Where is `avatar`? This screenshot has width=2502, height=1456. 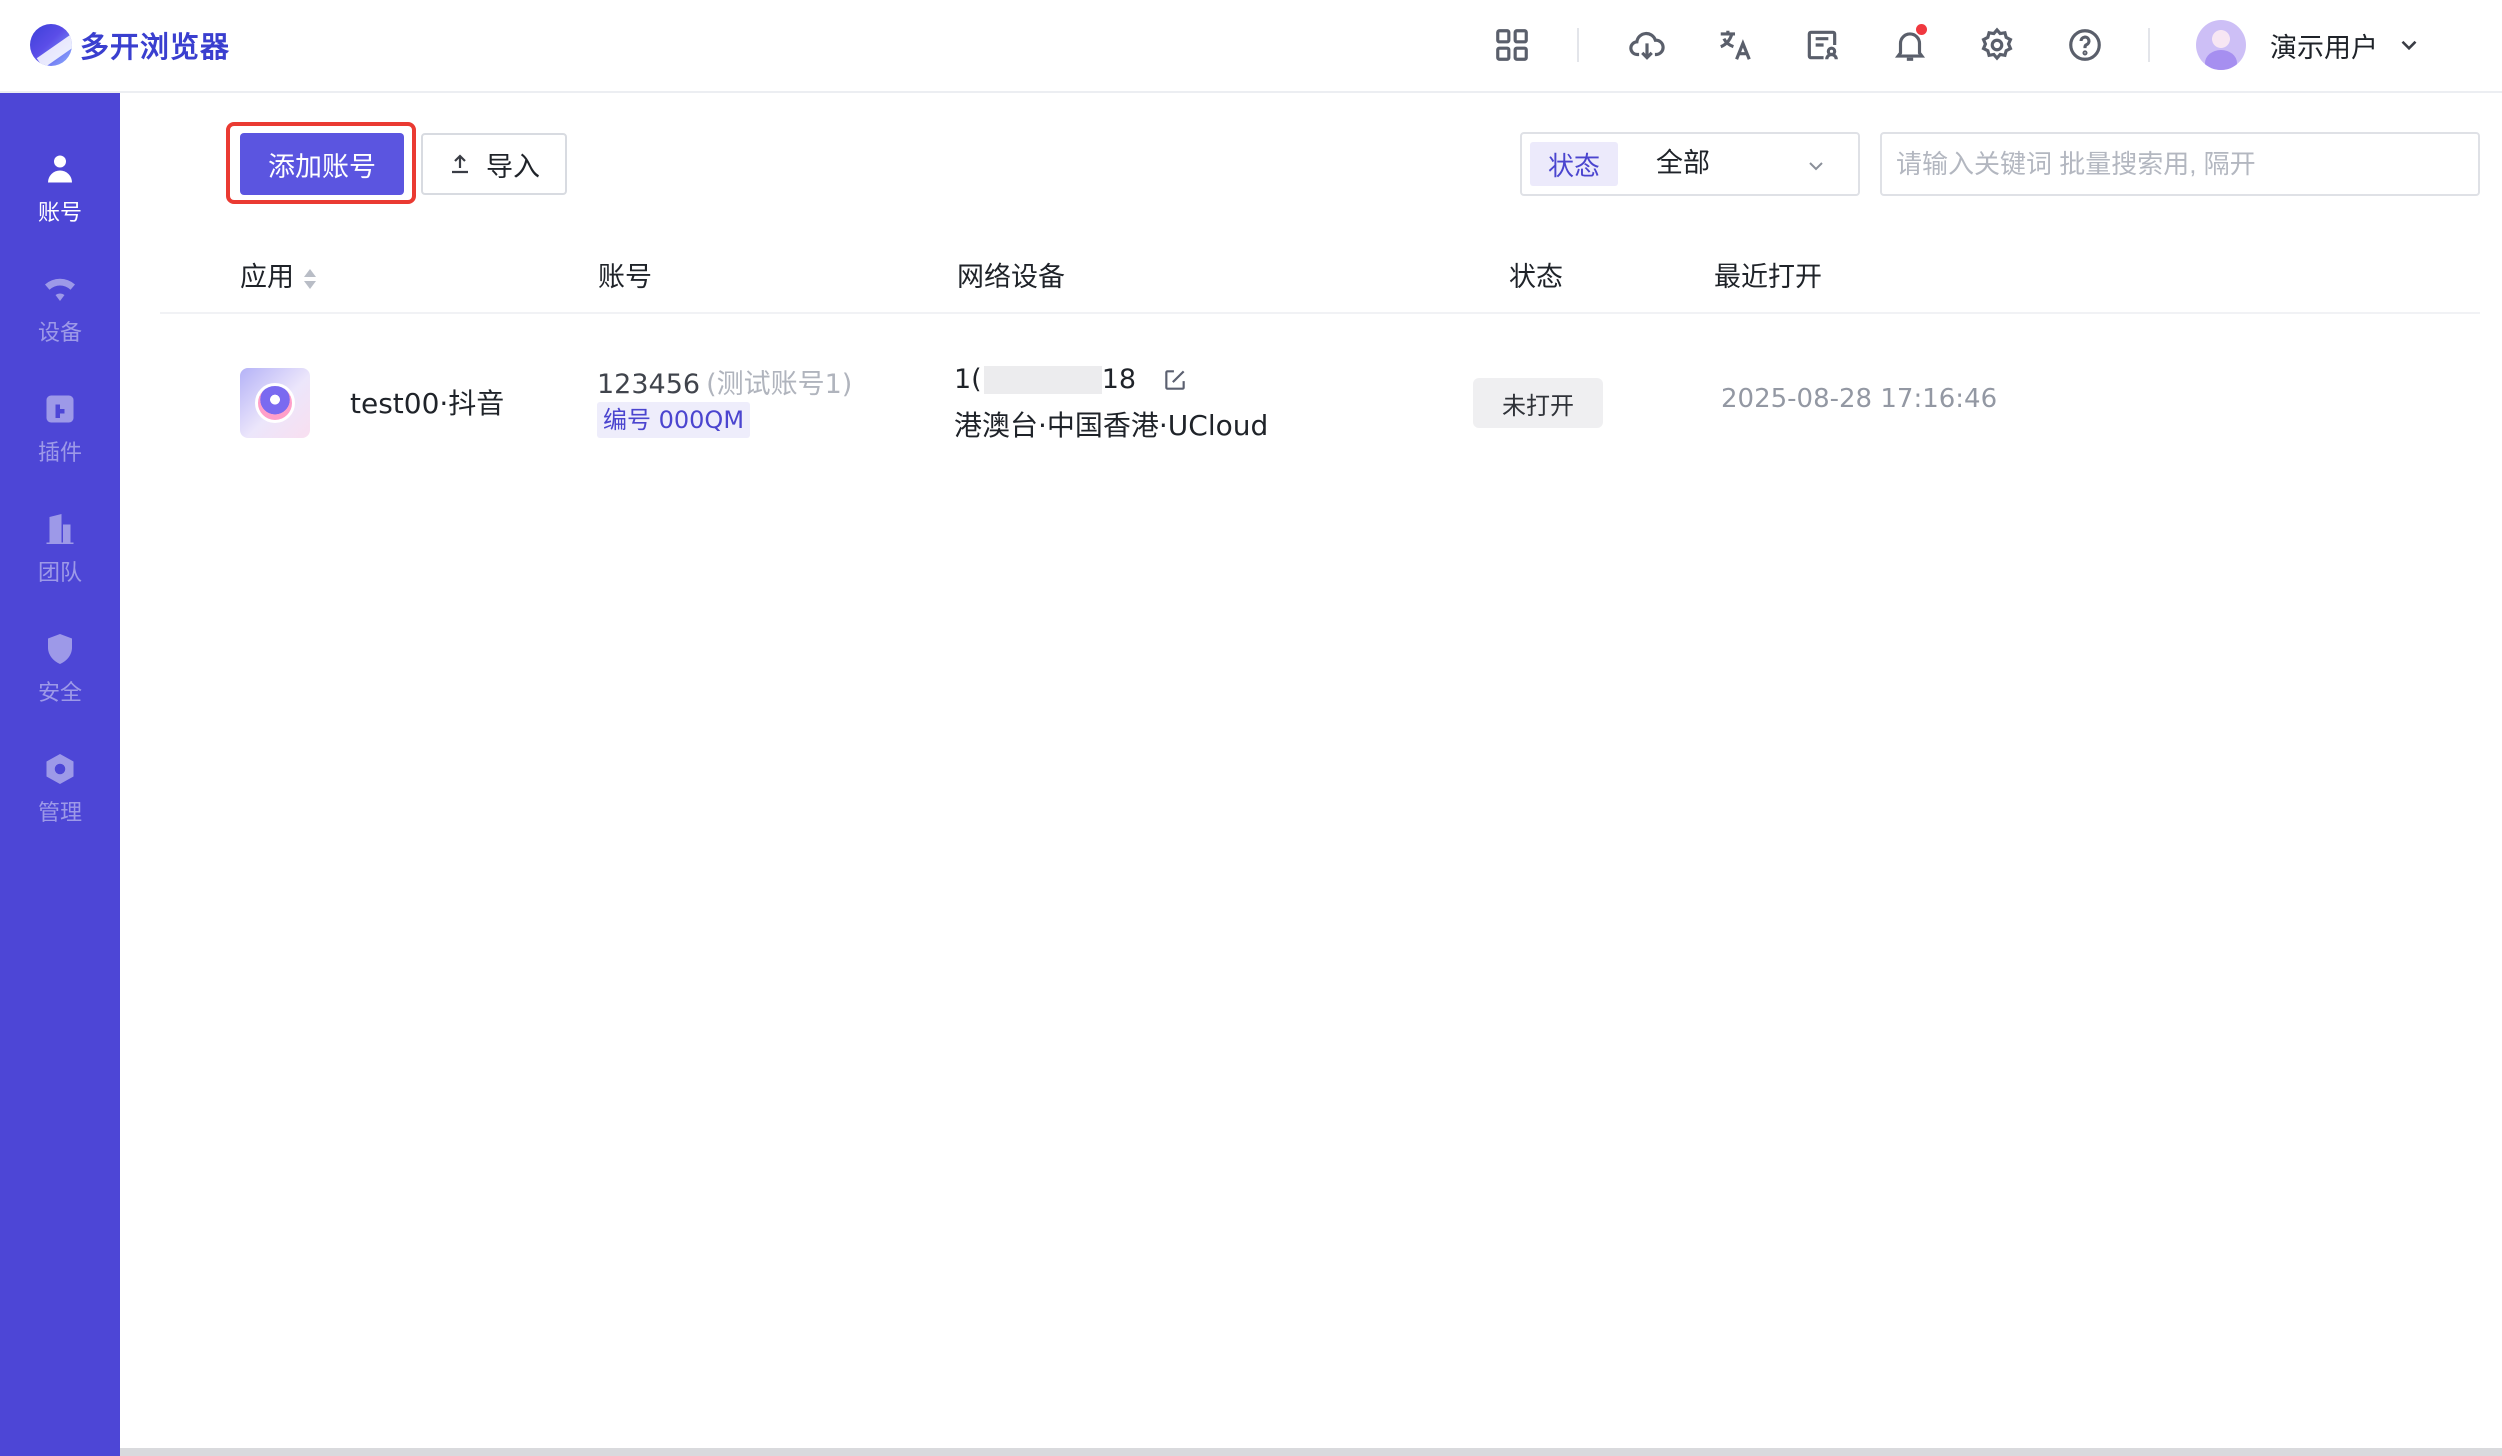 avatar is located at coordinates (2221, 45).